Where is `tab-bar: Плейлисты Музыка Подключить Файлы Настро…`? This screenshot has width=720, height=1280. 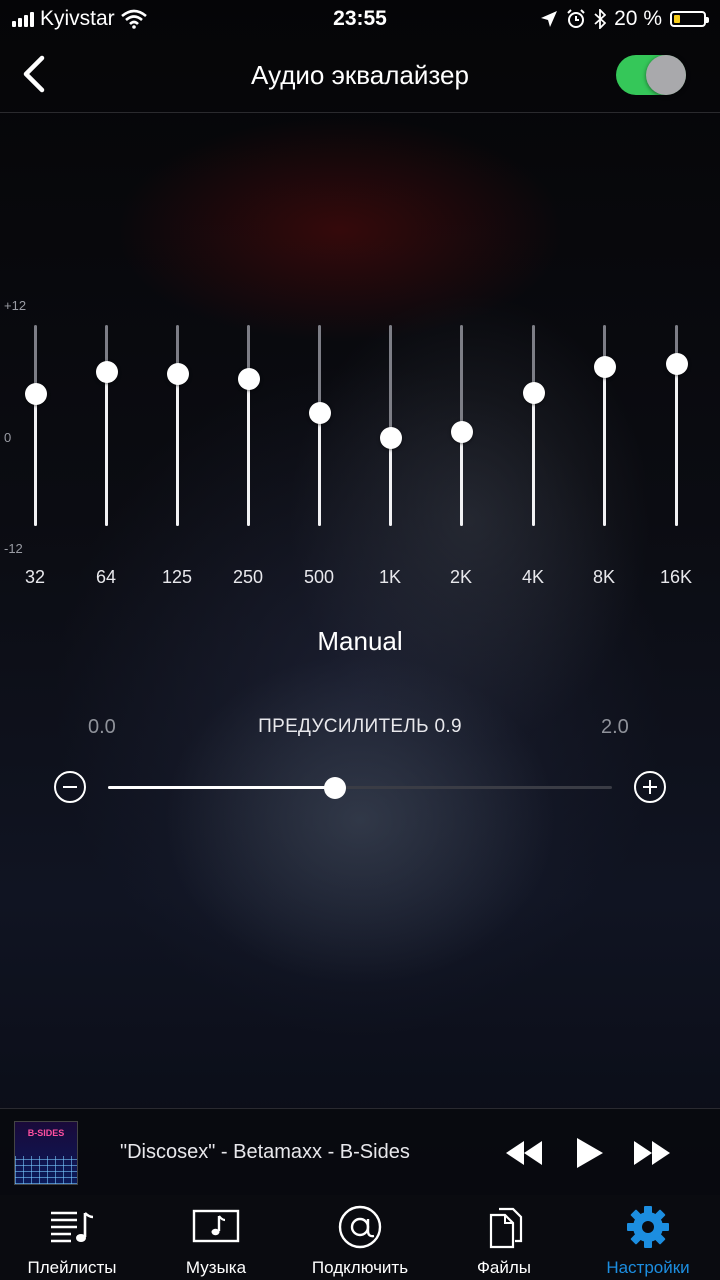 tab-bar: Плейлисты Музыка Подключить Файлы Настро… is located at coordinates (360, 1237).